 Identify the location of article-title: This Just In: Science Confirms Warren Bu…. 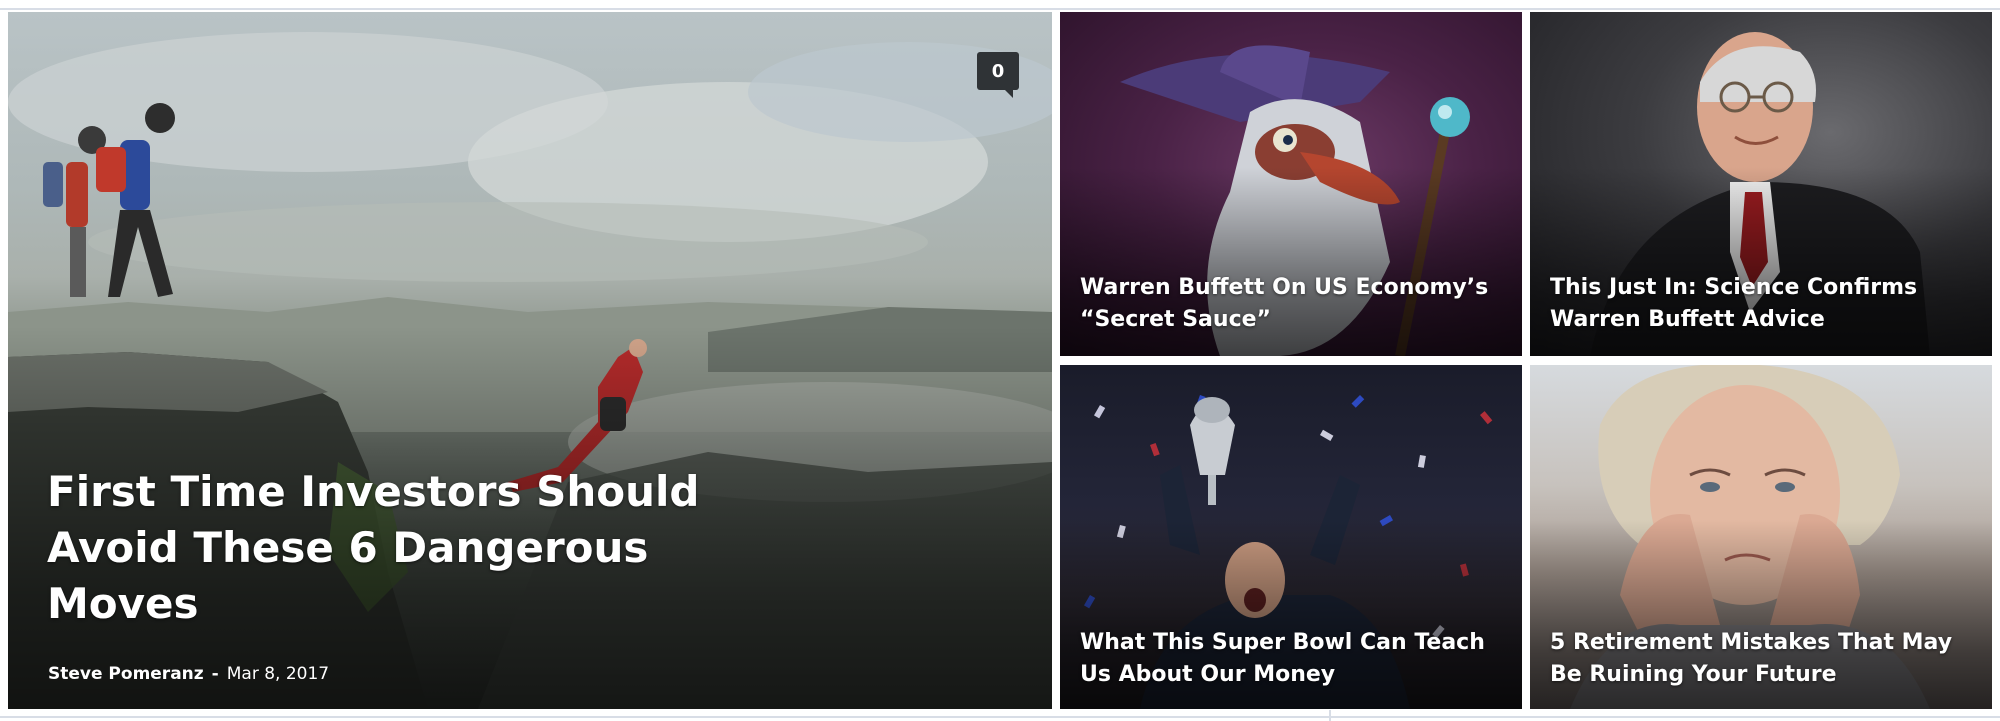
(1760, 304).